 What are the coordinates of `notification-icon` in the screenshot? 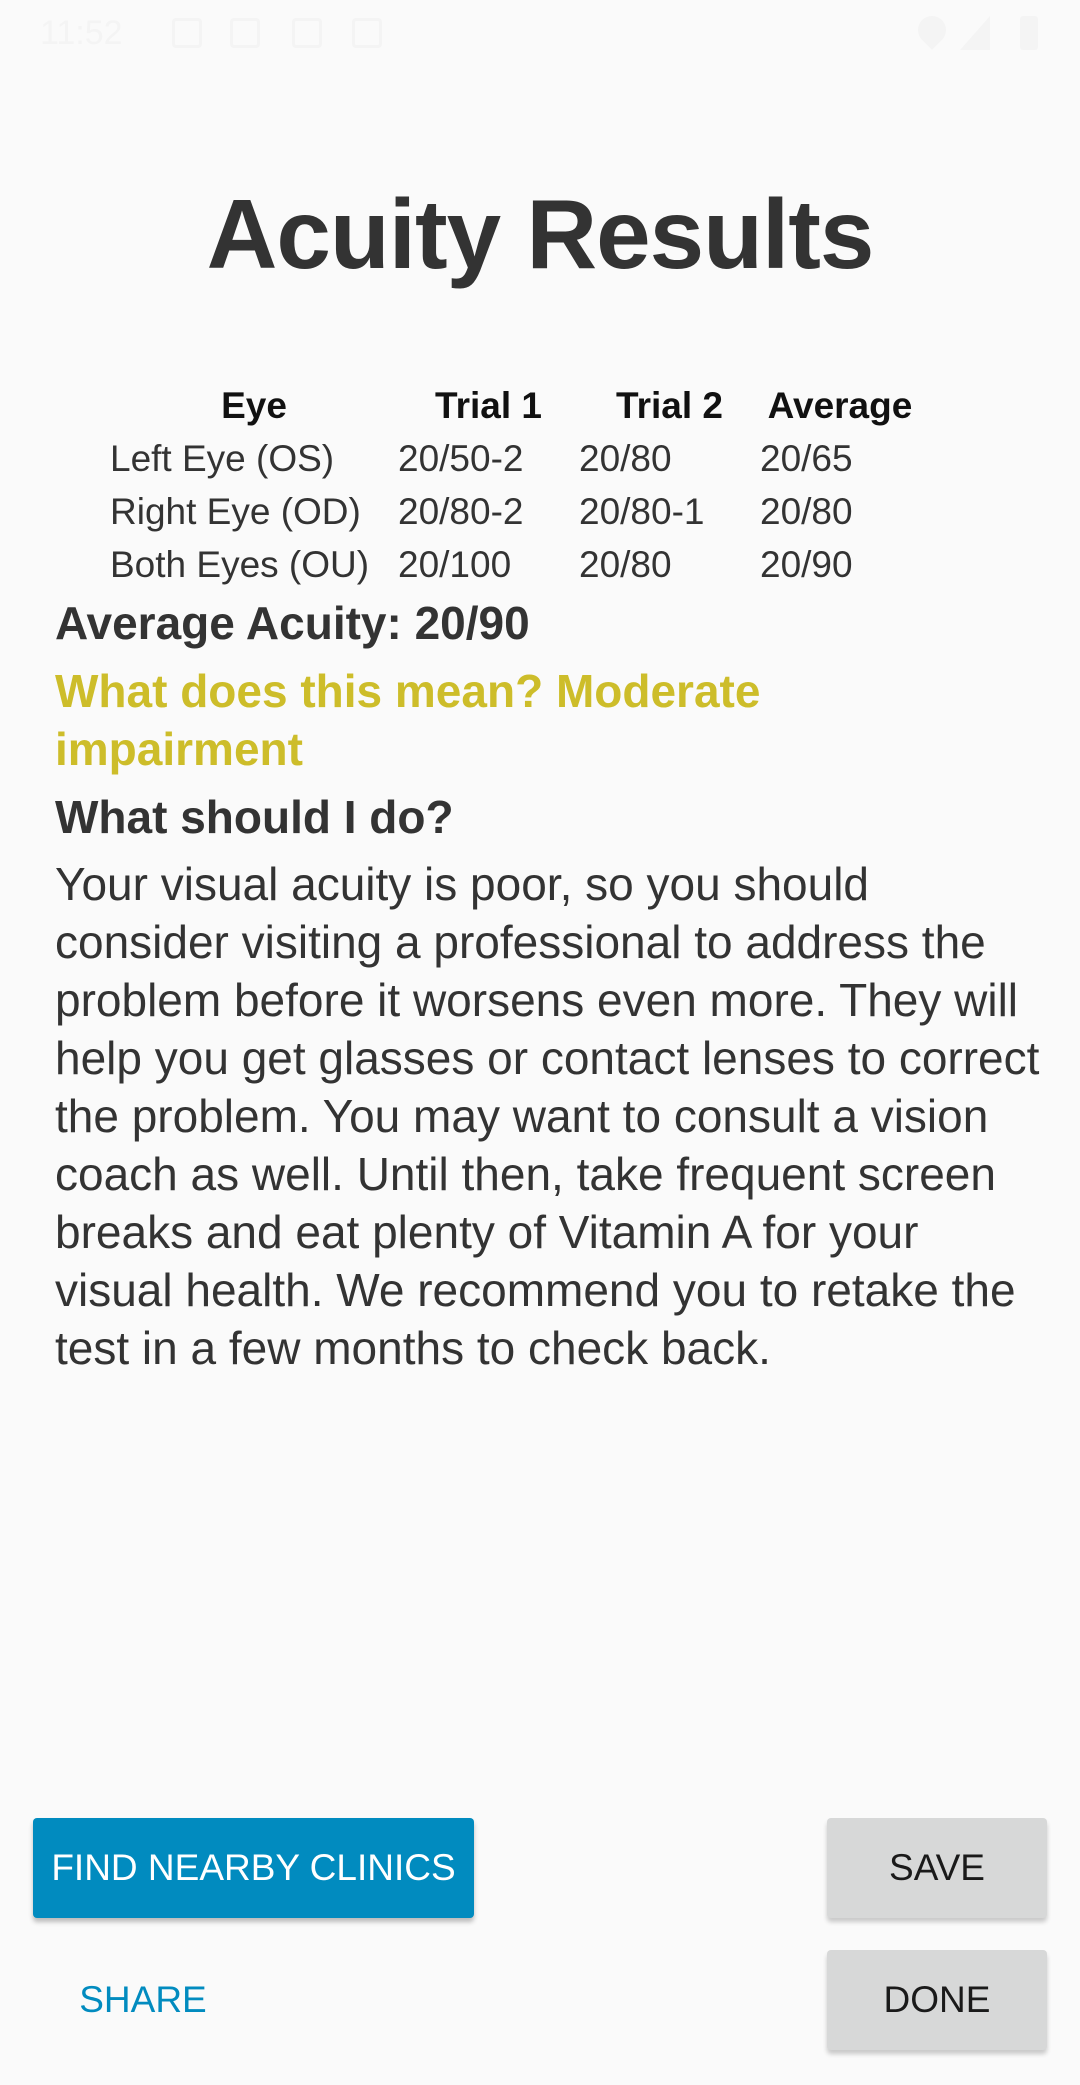 It's located at (187, 33).